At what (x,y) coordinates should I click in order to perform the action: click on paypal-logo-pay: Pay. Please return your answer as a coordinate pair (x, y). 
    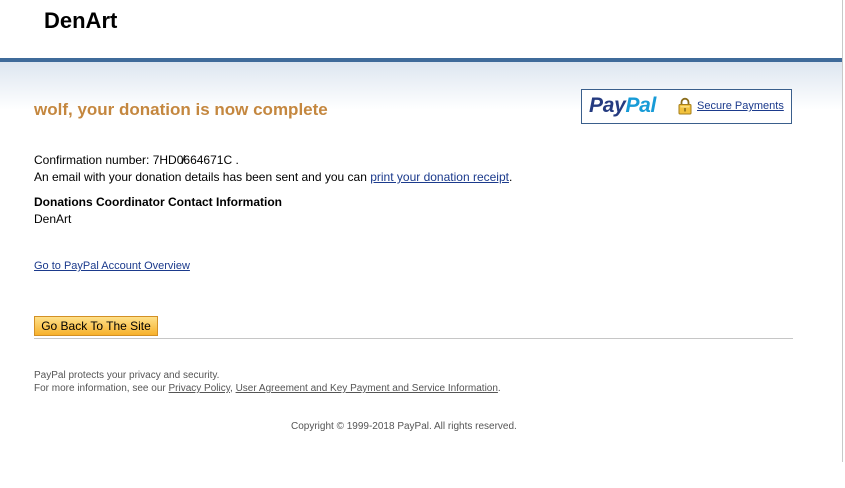
    Looking at the image, I should click on (607, 105).